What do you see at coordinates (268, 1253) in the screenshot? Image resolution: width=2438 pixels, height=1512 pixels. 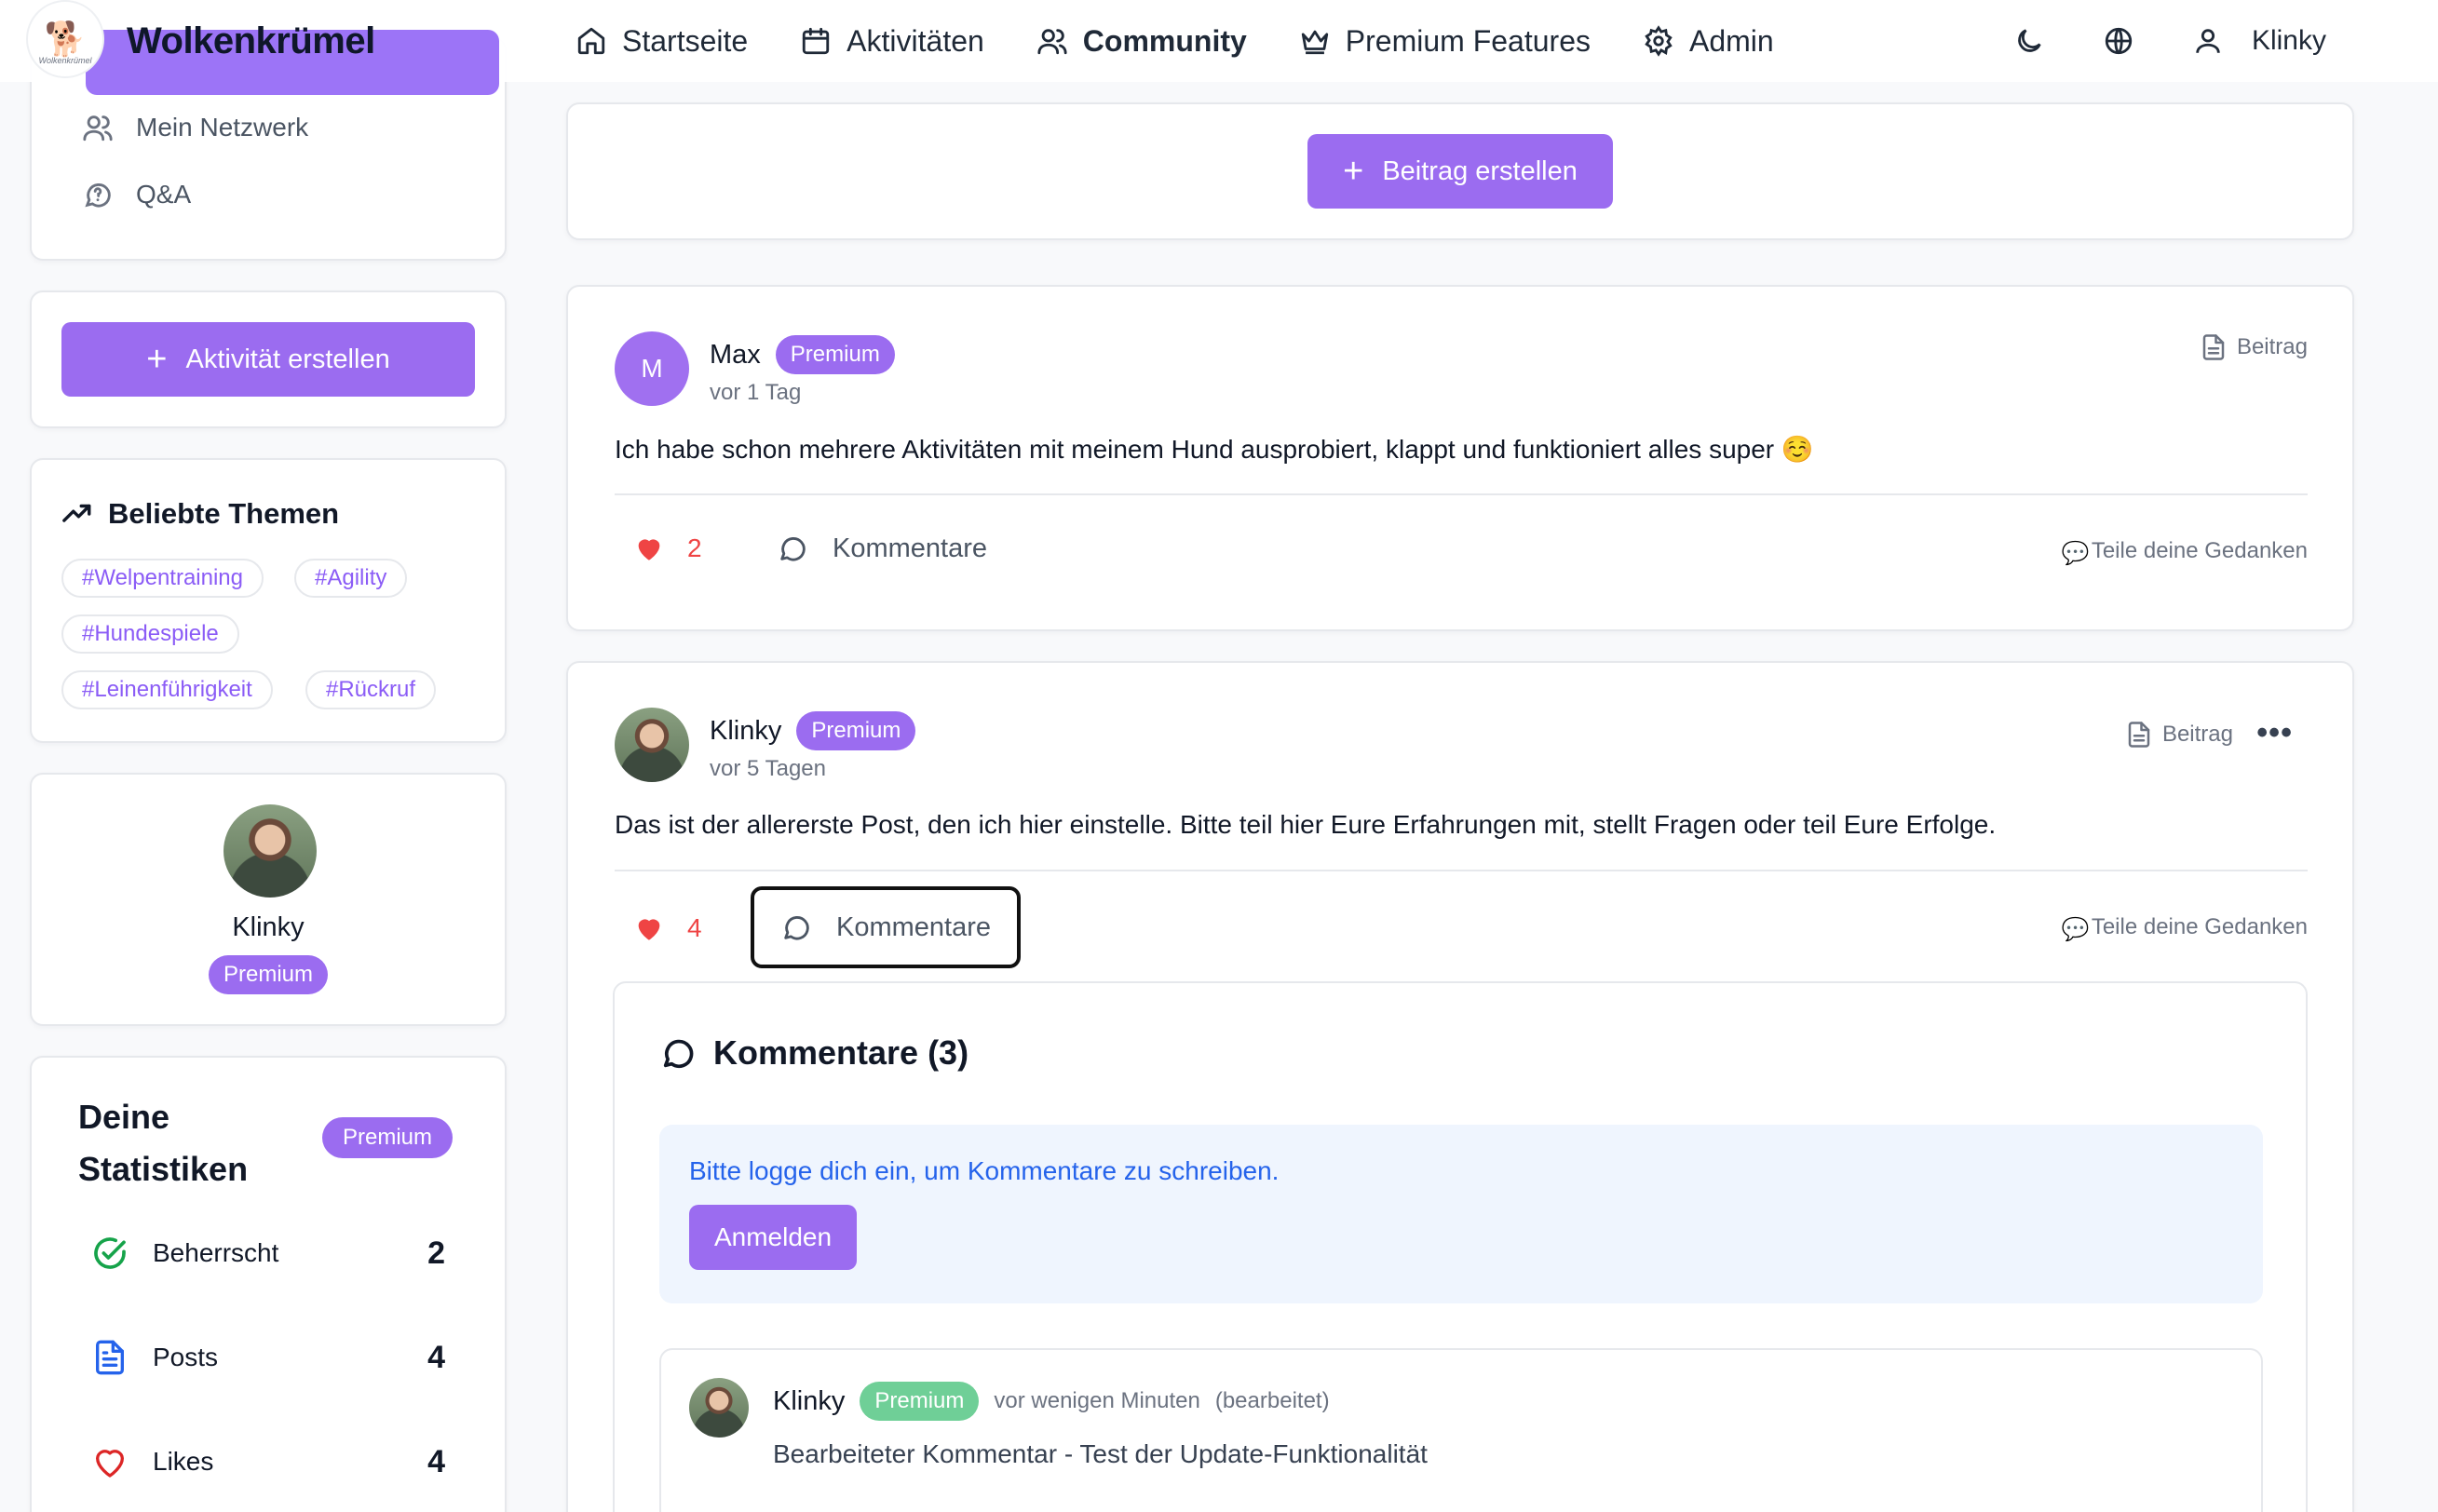 I see `stat-row-beherrscht: Beherrscht 2` at bounding box center [268, 1253].